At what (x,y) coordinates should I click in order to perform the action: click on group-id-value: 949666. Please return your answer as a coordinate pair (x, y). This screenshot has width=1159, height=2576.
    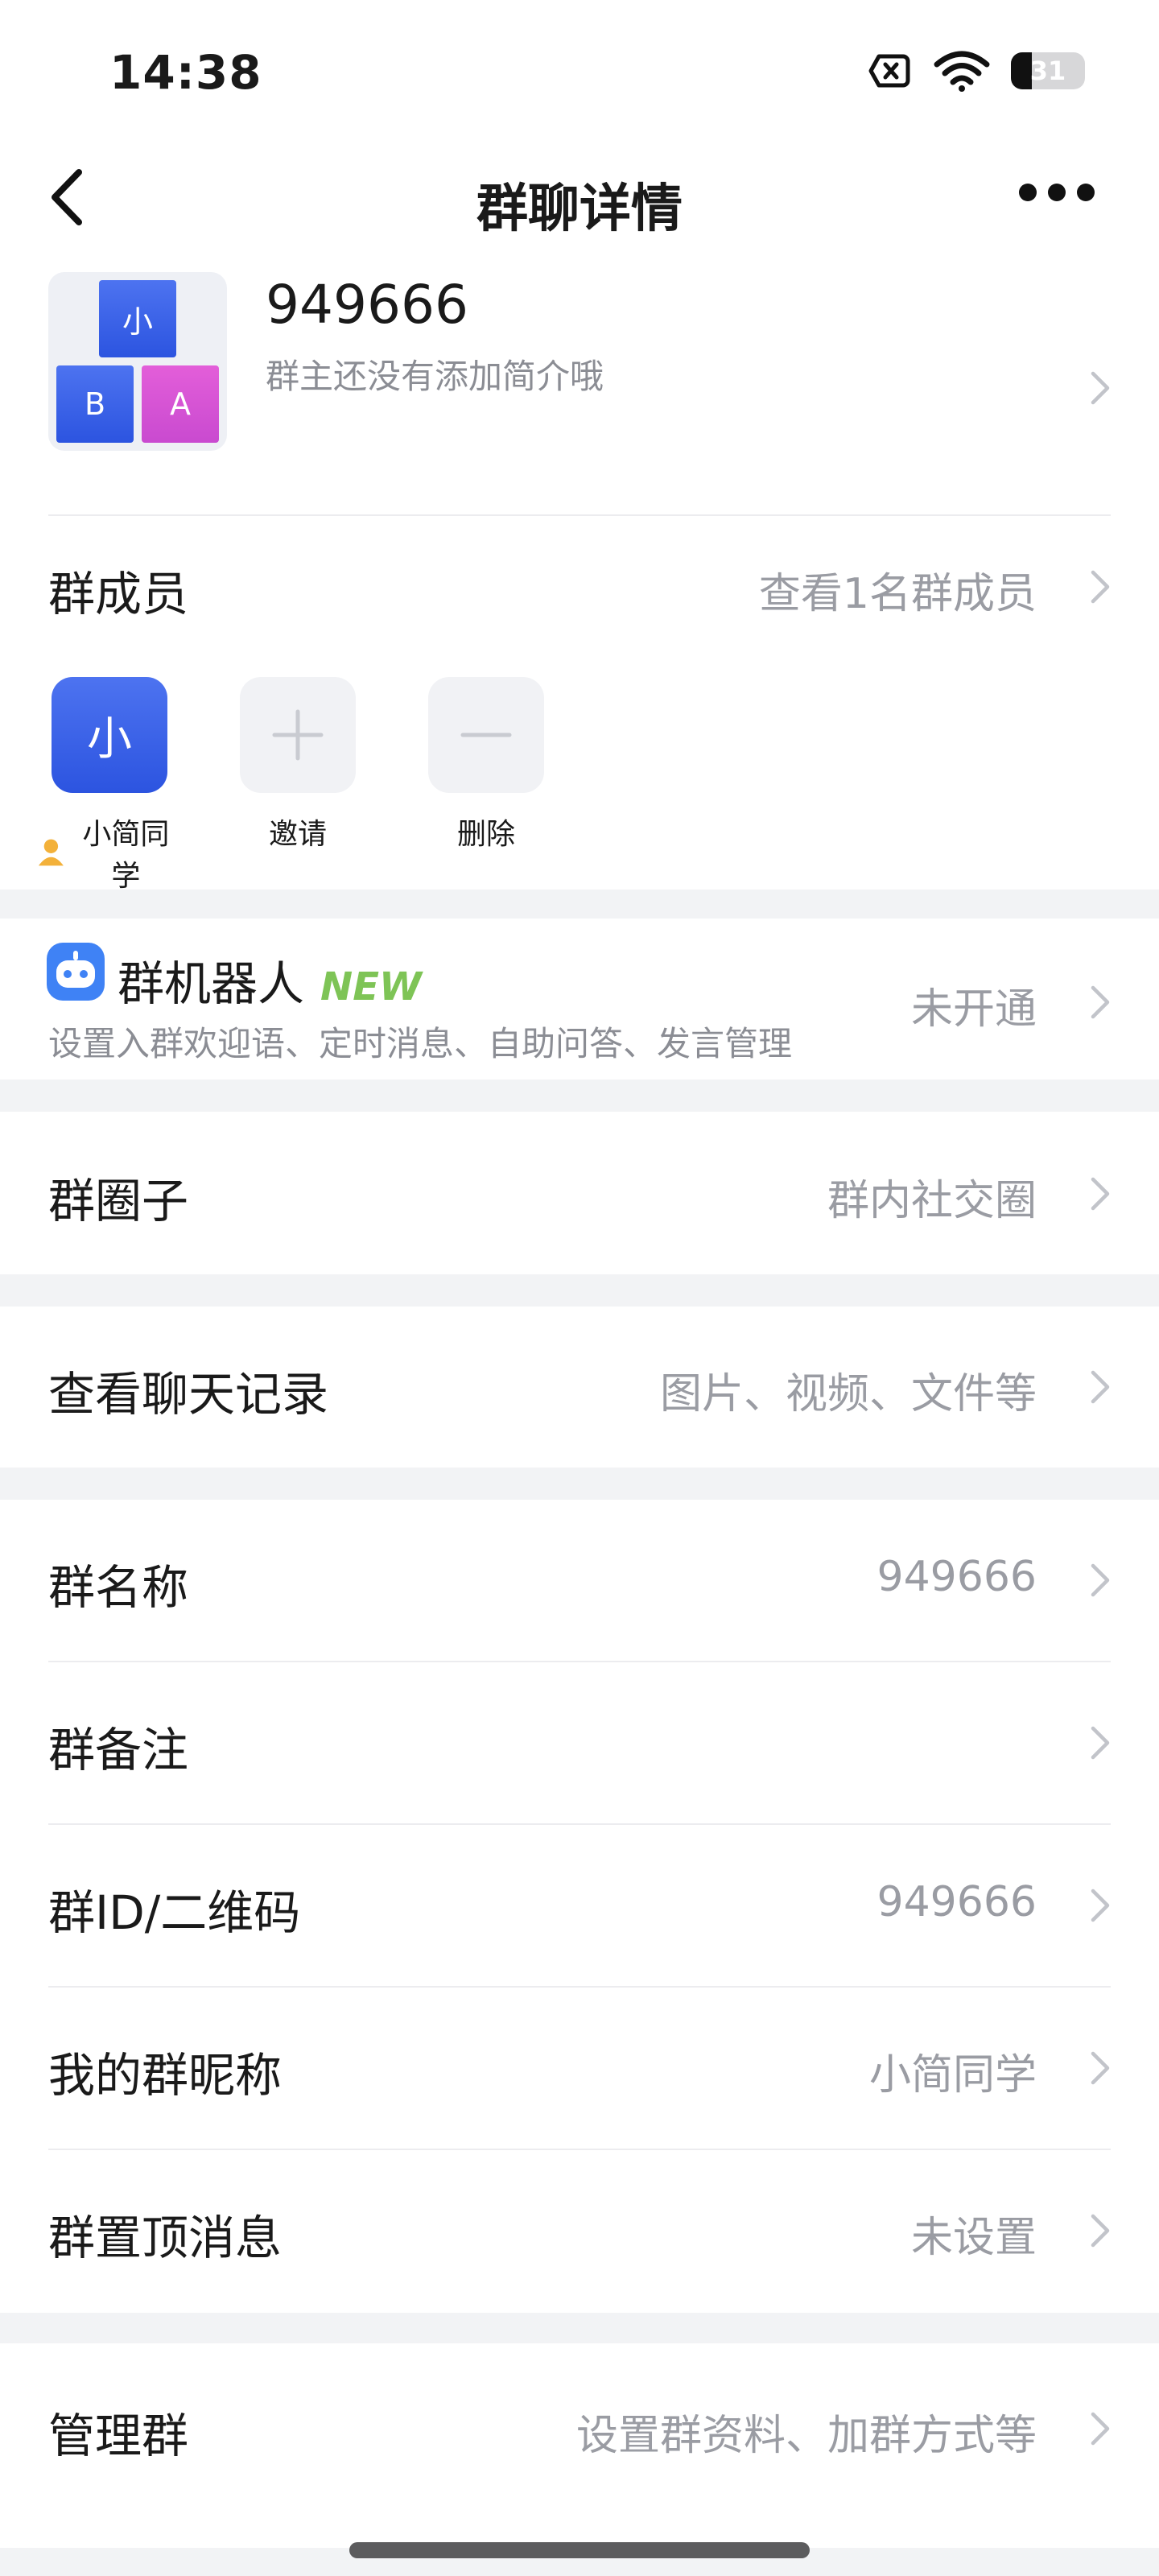
    Looking at the image, I should click on (956, 1902).